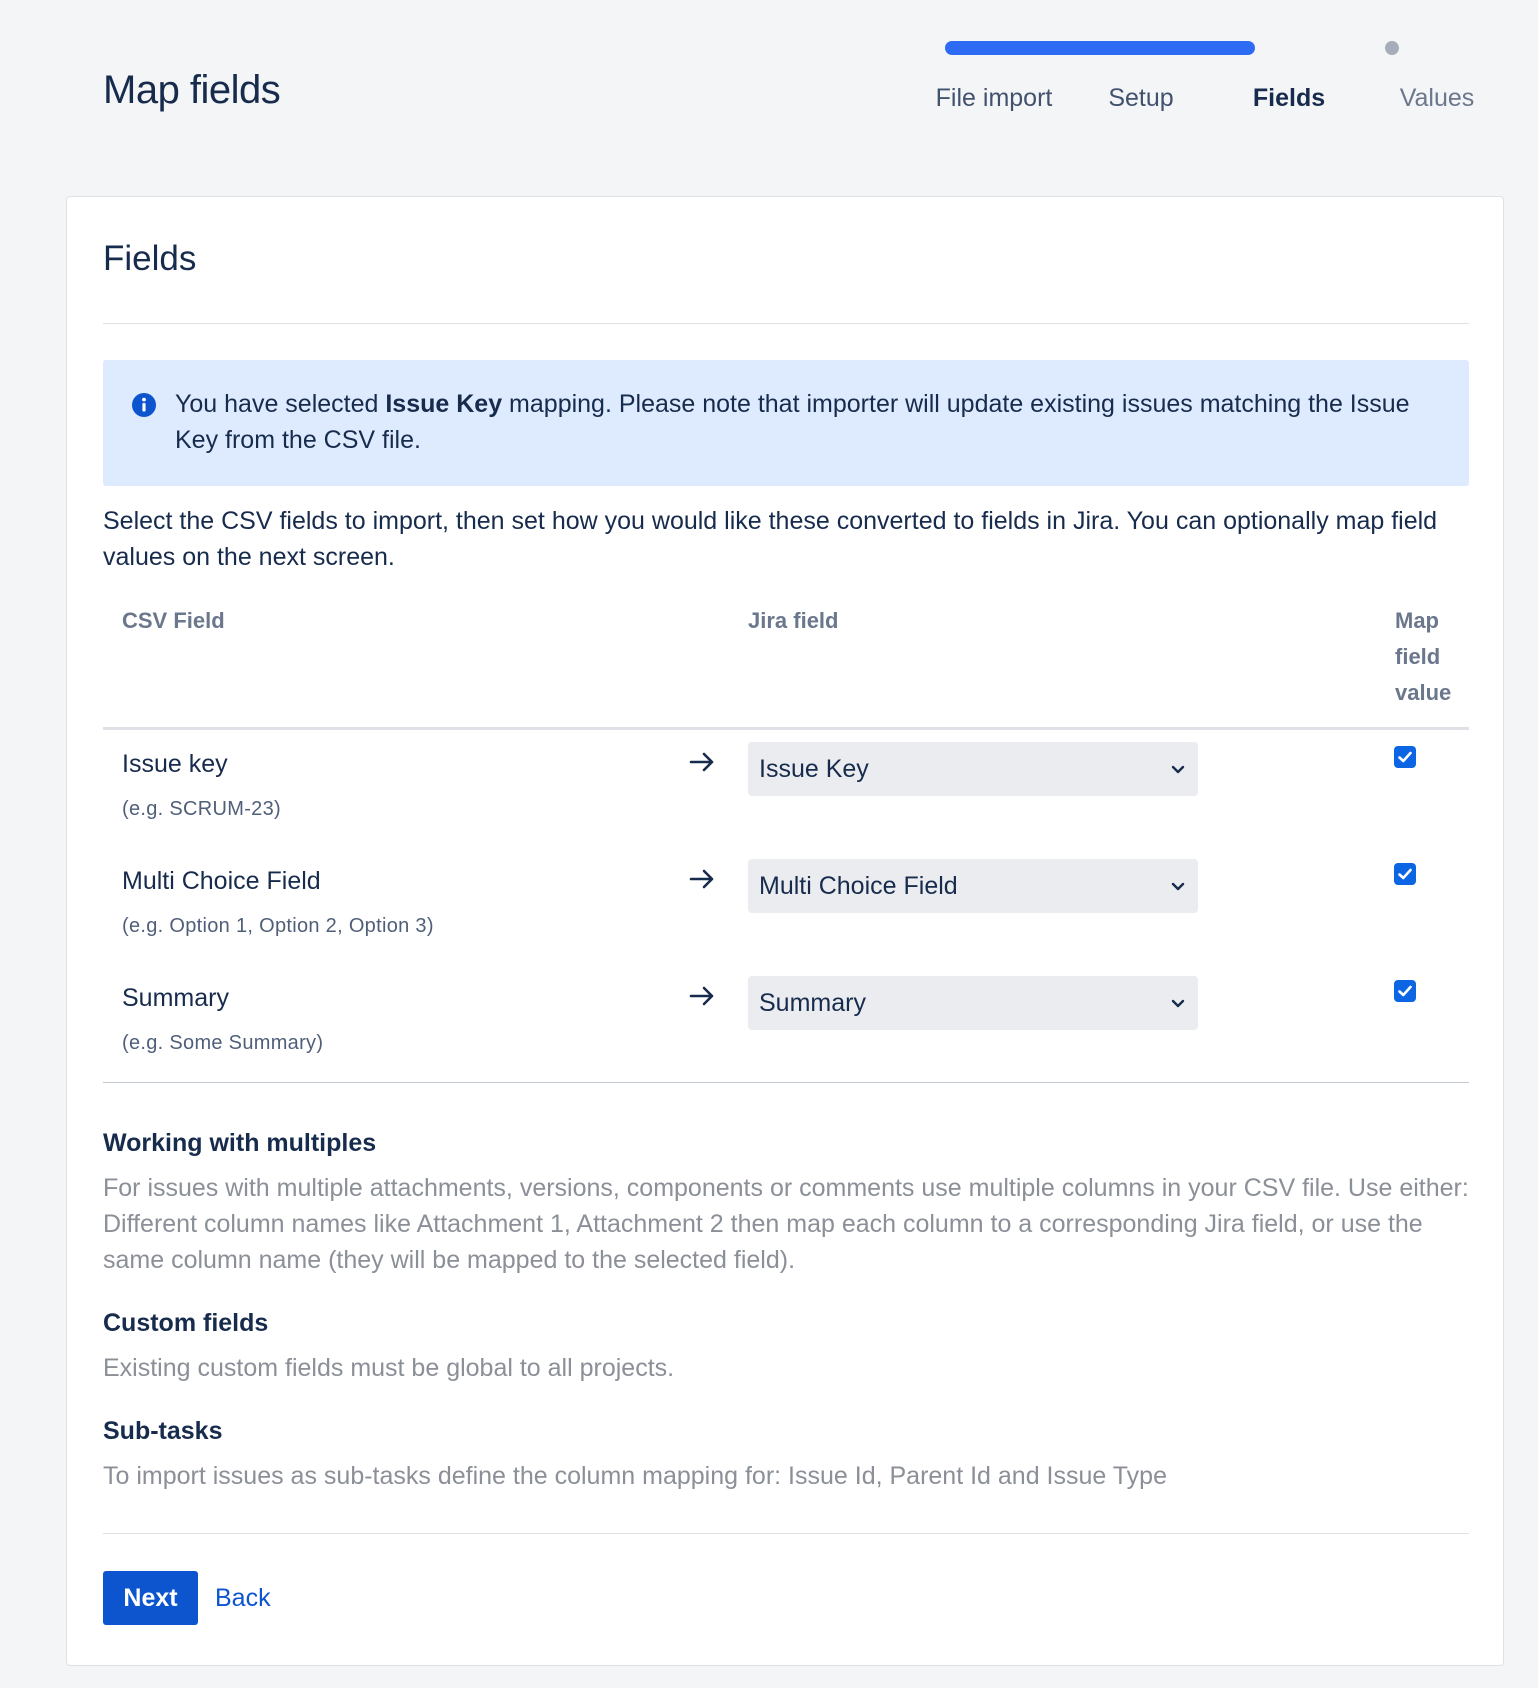 The image size is (1538, 1688). What do you see at coordinates (1423, 656) in the screenshot?
I see `column-header-map-field-value: Map field value` at bounding box center [1423, 656].